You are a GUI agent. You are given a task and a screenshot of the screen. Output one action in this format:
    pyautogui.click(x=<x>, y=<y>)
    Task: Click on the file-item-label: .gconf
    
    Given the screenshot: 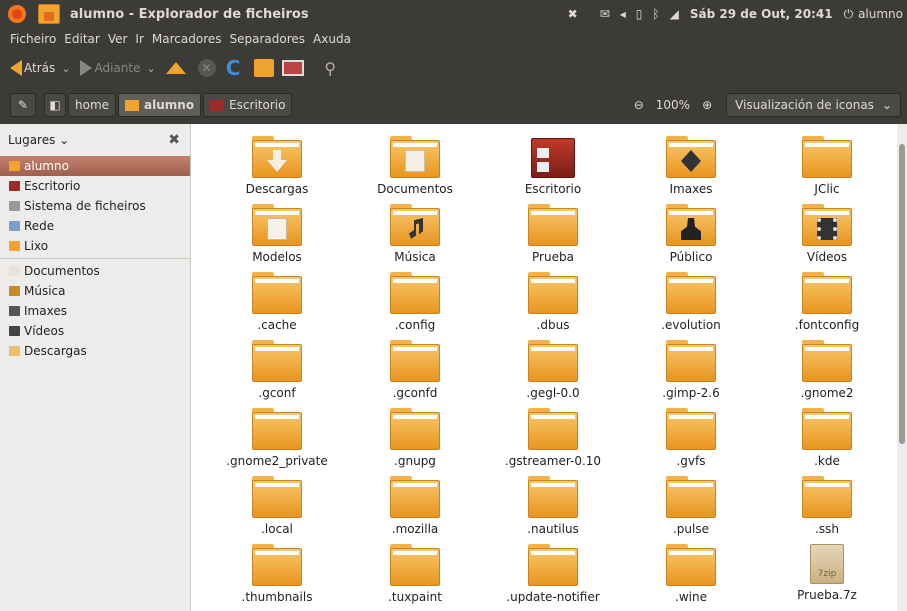 What is the action you would take?
    pyautogui.click(x=277, y=393)
    